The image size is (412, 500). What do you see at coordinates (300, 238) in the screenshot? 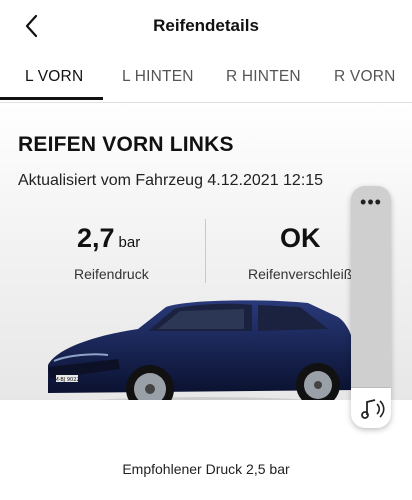
I see `wear-value: OK` at bounding box center [300, 238].